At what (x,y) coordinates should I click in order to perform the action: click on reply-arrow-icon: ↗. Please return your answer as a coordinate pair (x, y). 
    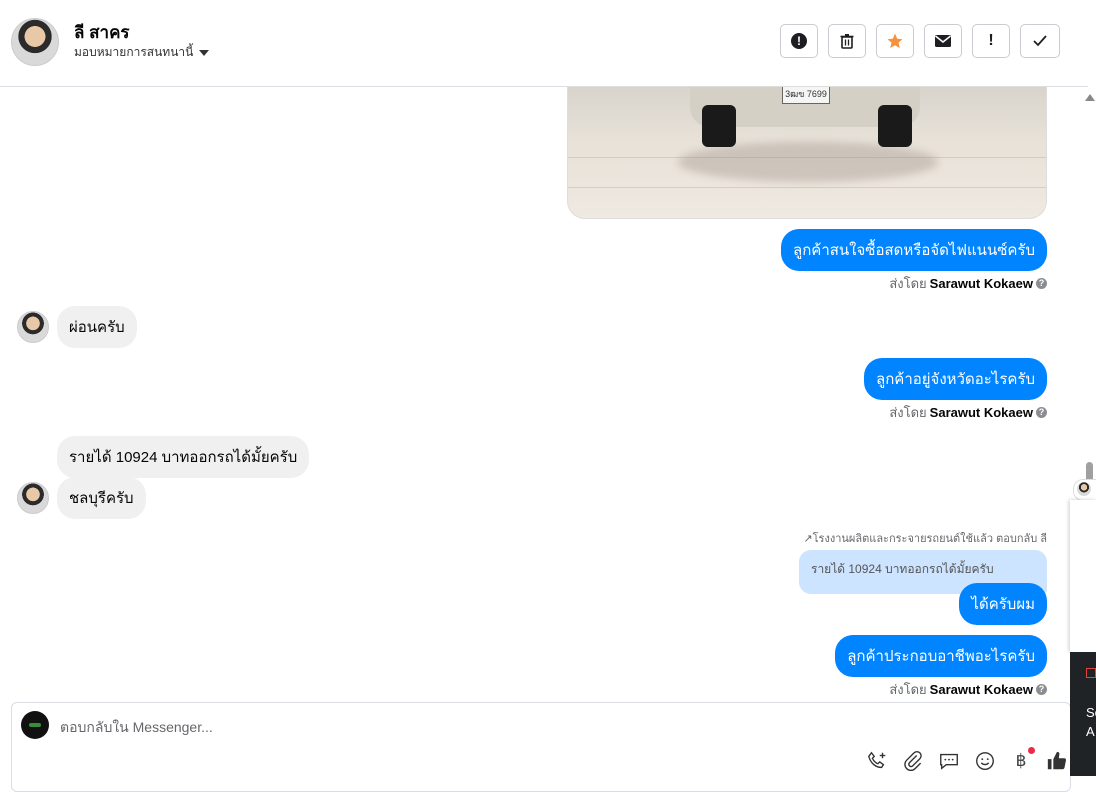
    Looking at the image, I should click on (808, 539).